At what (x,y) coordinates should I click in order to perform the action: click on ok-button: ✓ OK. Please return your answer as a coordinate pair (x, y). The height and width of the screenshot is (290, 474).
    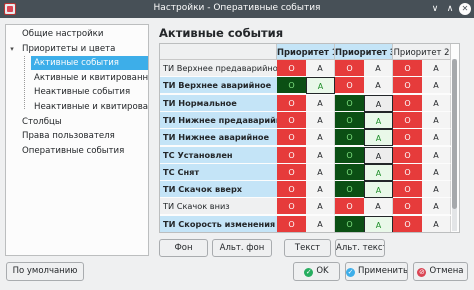
    Looking at the image, I should click on (316, 271).